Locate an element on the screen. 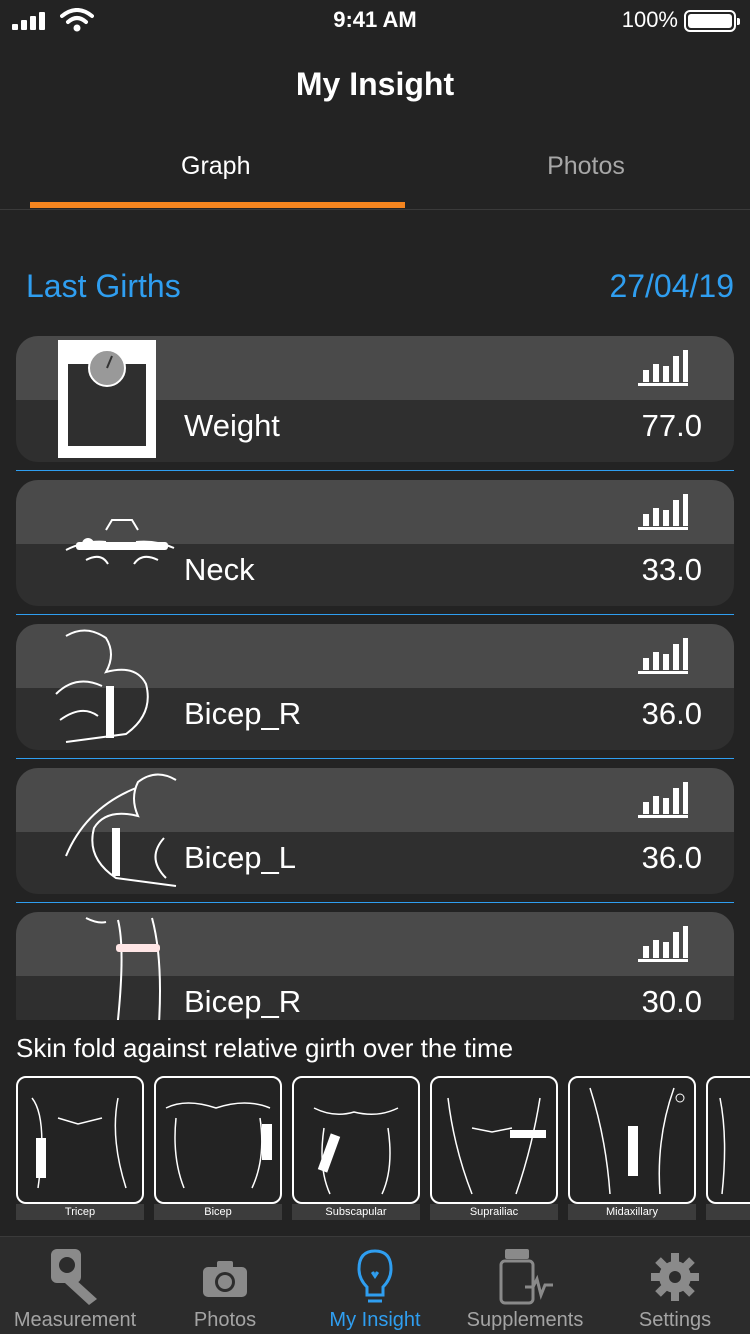 This screenshot has width=750, height=1334. measurement-label: Neck is located at coordinates (219, 569).